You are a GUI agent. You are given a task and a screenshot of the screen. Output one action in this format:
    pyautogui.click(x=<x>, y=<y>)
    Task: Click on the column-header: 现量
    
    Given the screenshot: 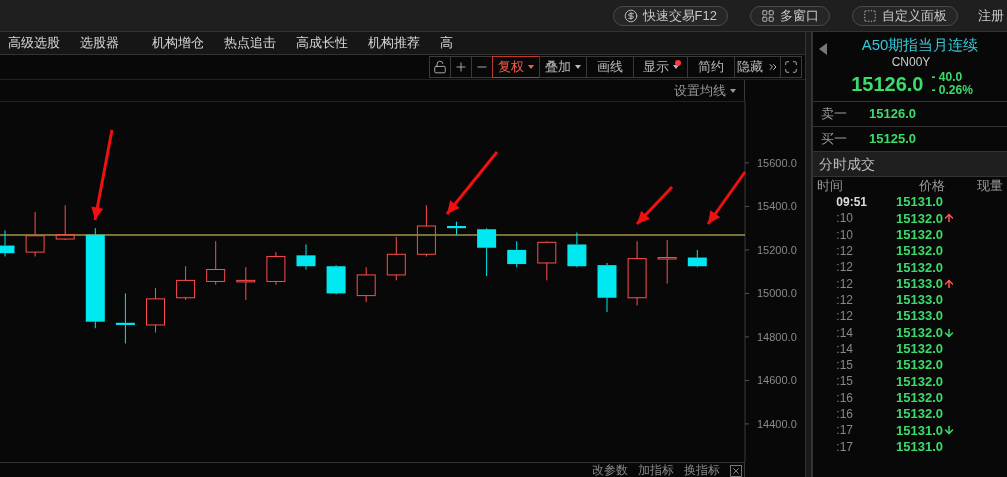 What is the action you would take?
    pyautogui.click(x=990, y=185)
    